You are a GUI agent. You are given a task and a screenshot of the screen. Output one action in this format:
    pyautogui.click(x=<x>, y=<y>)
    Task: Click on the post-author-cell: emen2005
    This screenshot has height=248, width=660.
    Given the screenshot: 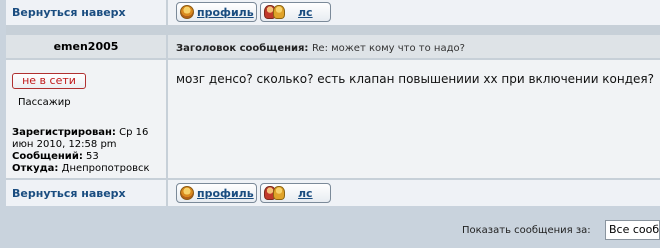 What is the action you would take?
    pyautogui.click(x=86, y=46)
    